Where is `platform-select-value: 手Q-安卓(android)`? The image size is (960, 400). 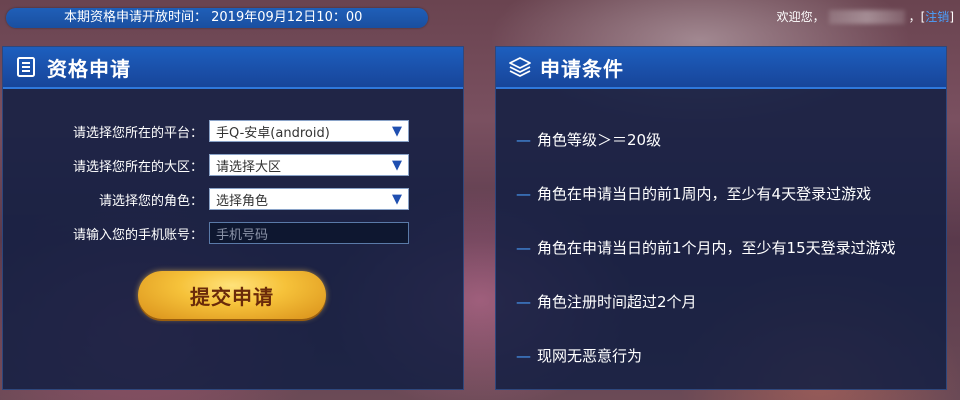 platform-select-value: 手Q-安卓(android) is located at coordinates (273, 133).